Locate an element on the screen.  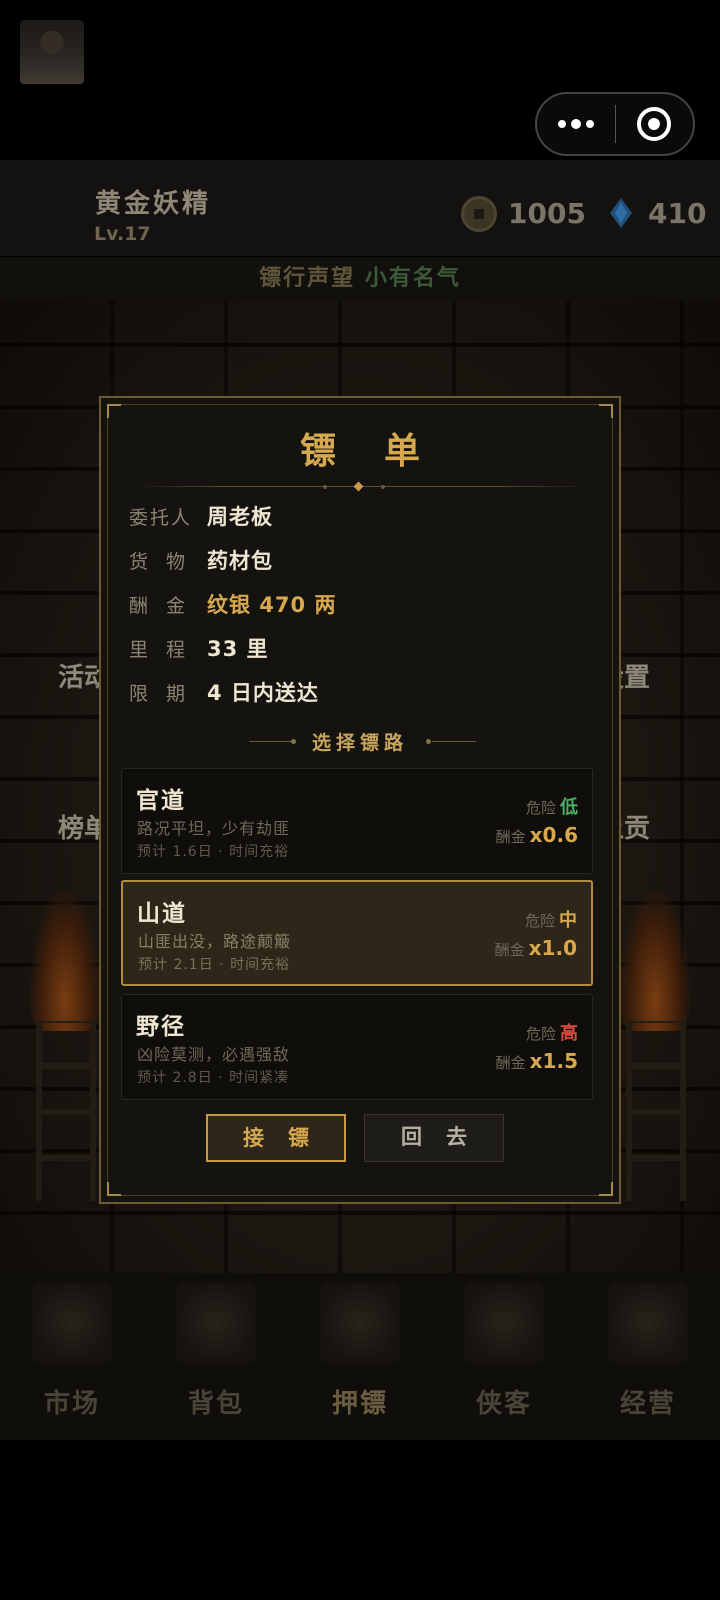
player-name: 黄金妖精 is located at coordinates (153, 204).